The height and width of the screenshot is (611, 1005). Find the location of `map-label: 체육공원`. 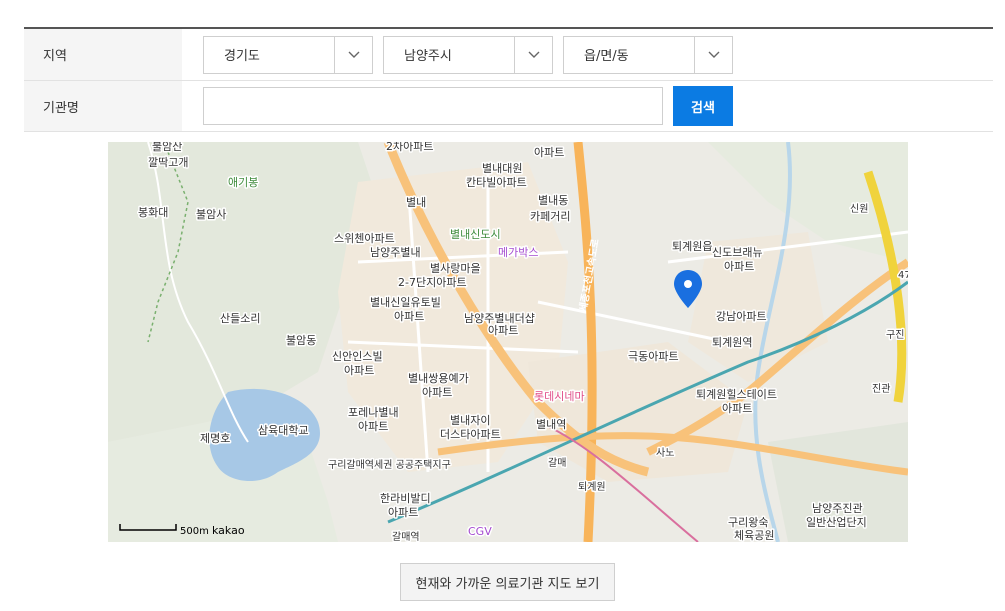

map-label: 체육공원 is located at coordinates (754, 535).